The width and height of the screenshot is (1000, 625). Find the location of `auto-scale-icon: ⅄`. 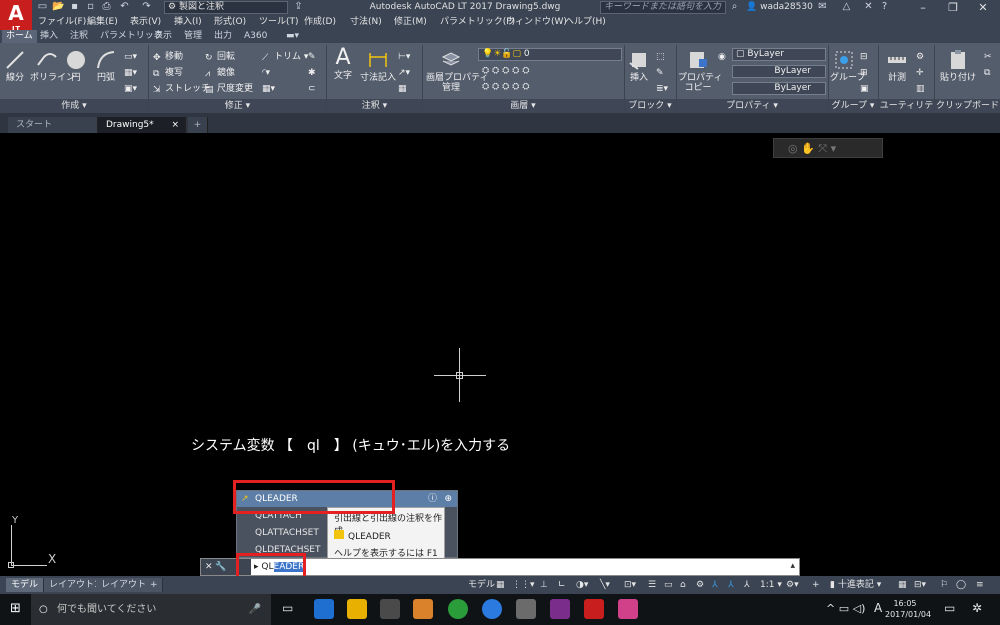

auto-scale-icon: ⅄ is located at coordinates (731, 585).